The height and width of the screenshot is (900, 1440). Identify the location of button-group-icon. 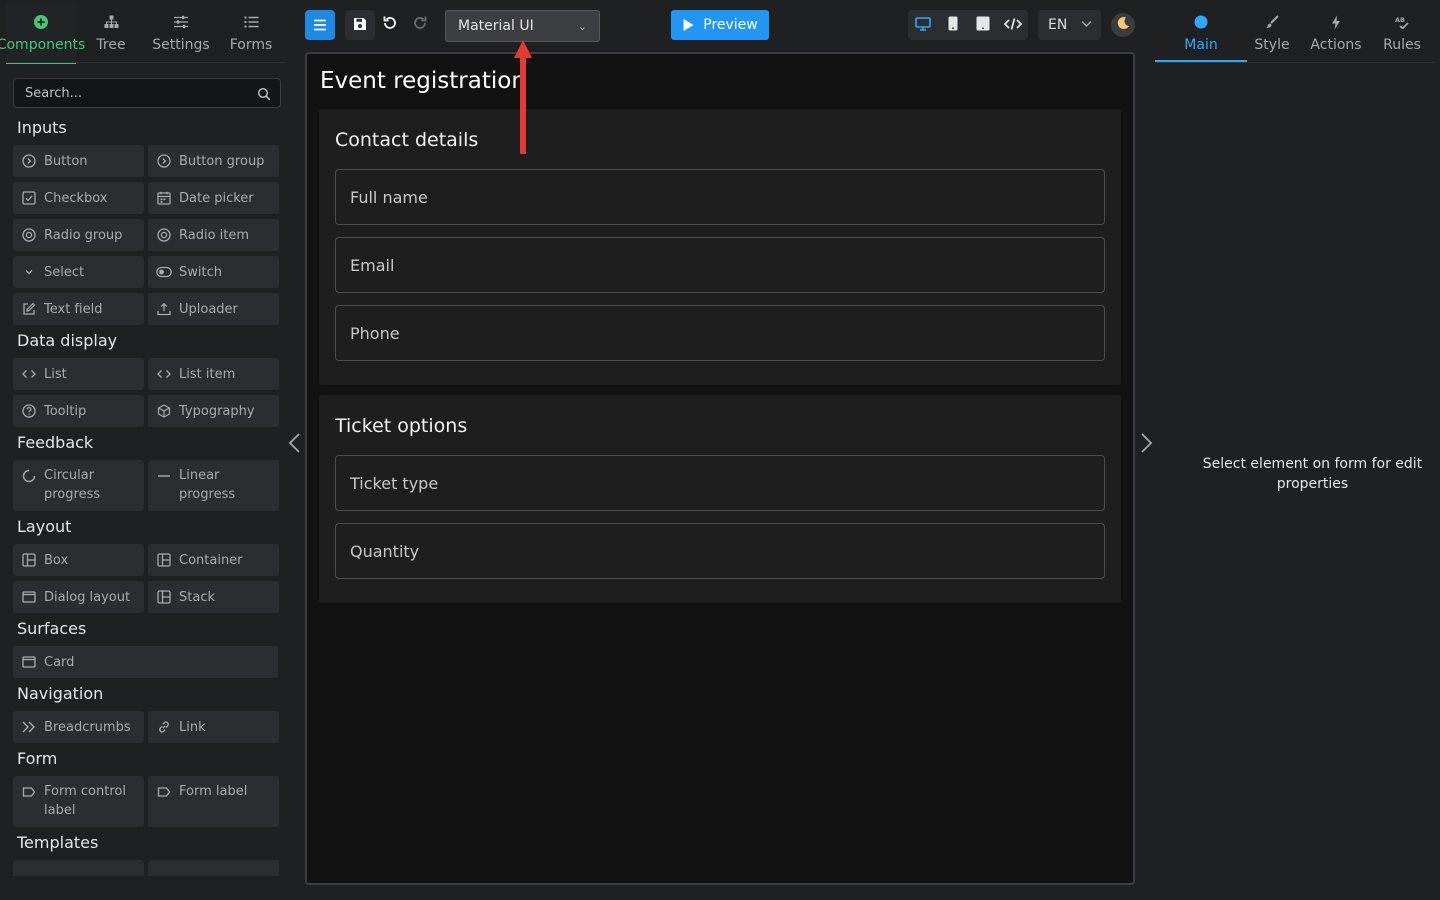
(164, 161).